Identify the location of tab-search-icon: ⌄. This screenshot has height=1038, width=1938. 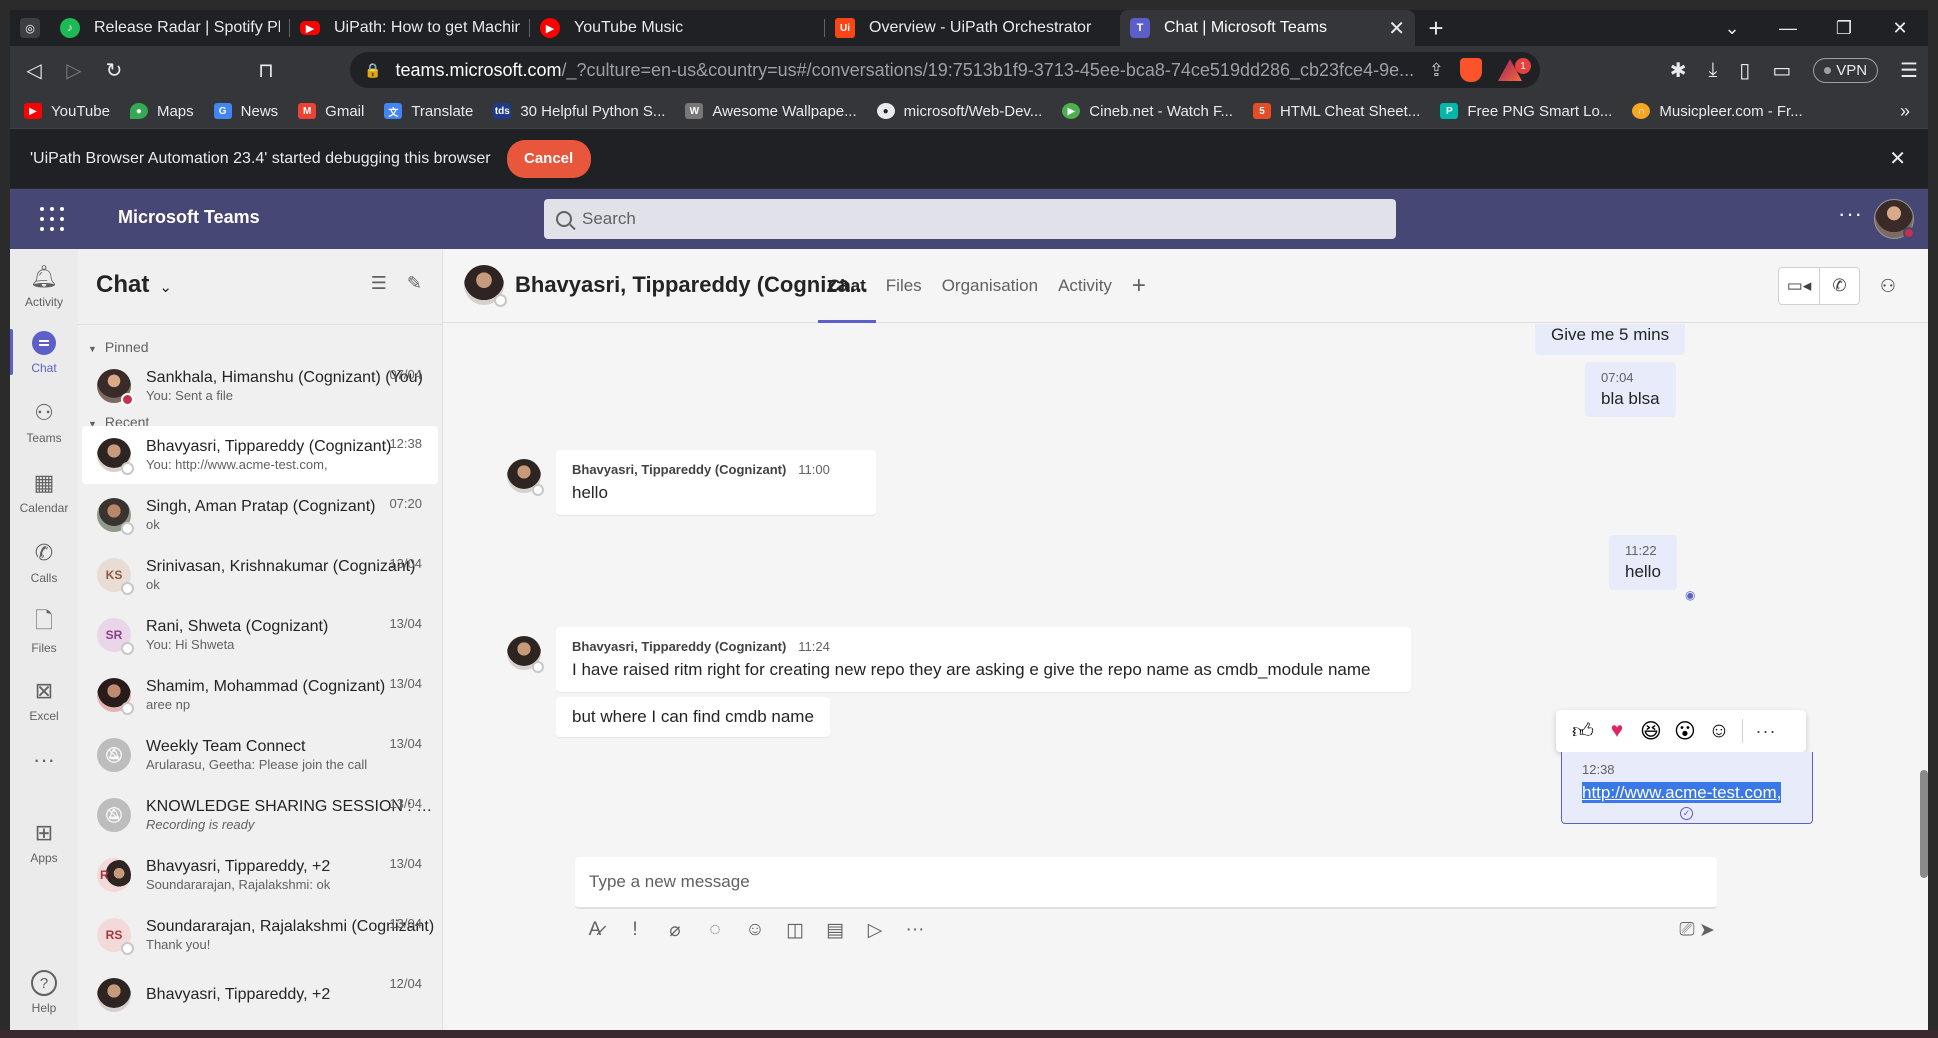
(1732, 28).